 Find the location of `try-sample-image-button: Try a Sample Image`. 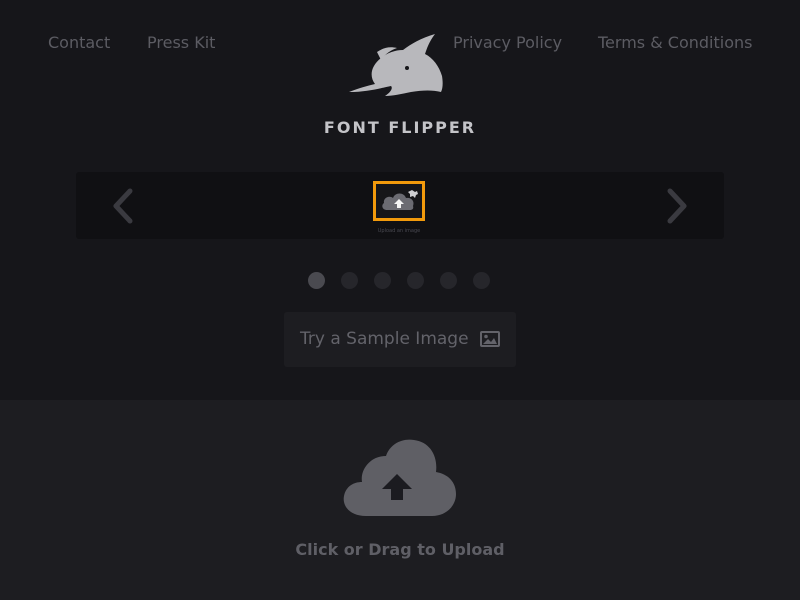

try-sample-image-button: Try a Sample Image is located at coordinates (400, 339).